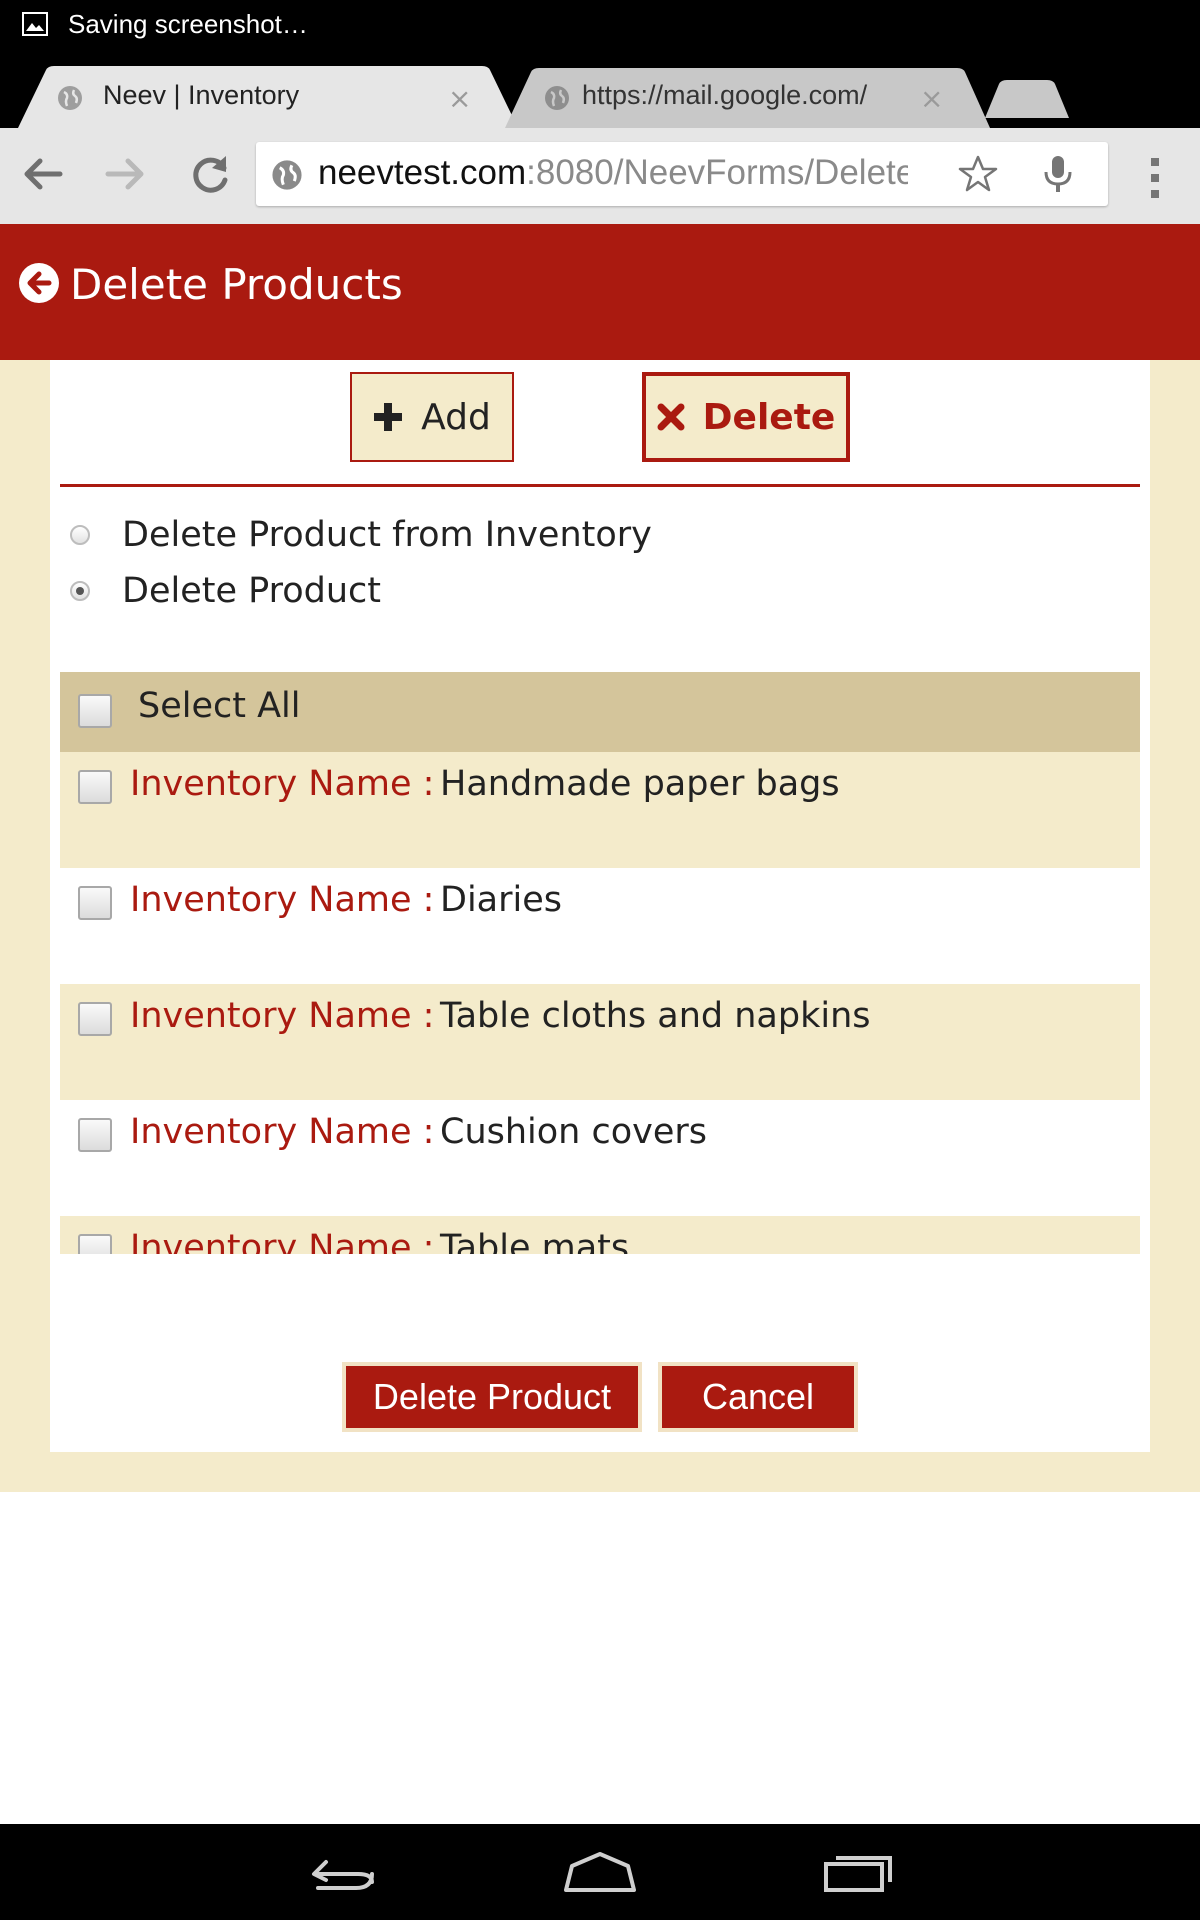 The image size is (1200, 1920). Describe the element at coordinates (655, 1016) in the screenshot. I see `inventory-name-value: Table cloths and napkins` at that location.